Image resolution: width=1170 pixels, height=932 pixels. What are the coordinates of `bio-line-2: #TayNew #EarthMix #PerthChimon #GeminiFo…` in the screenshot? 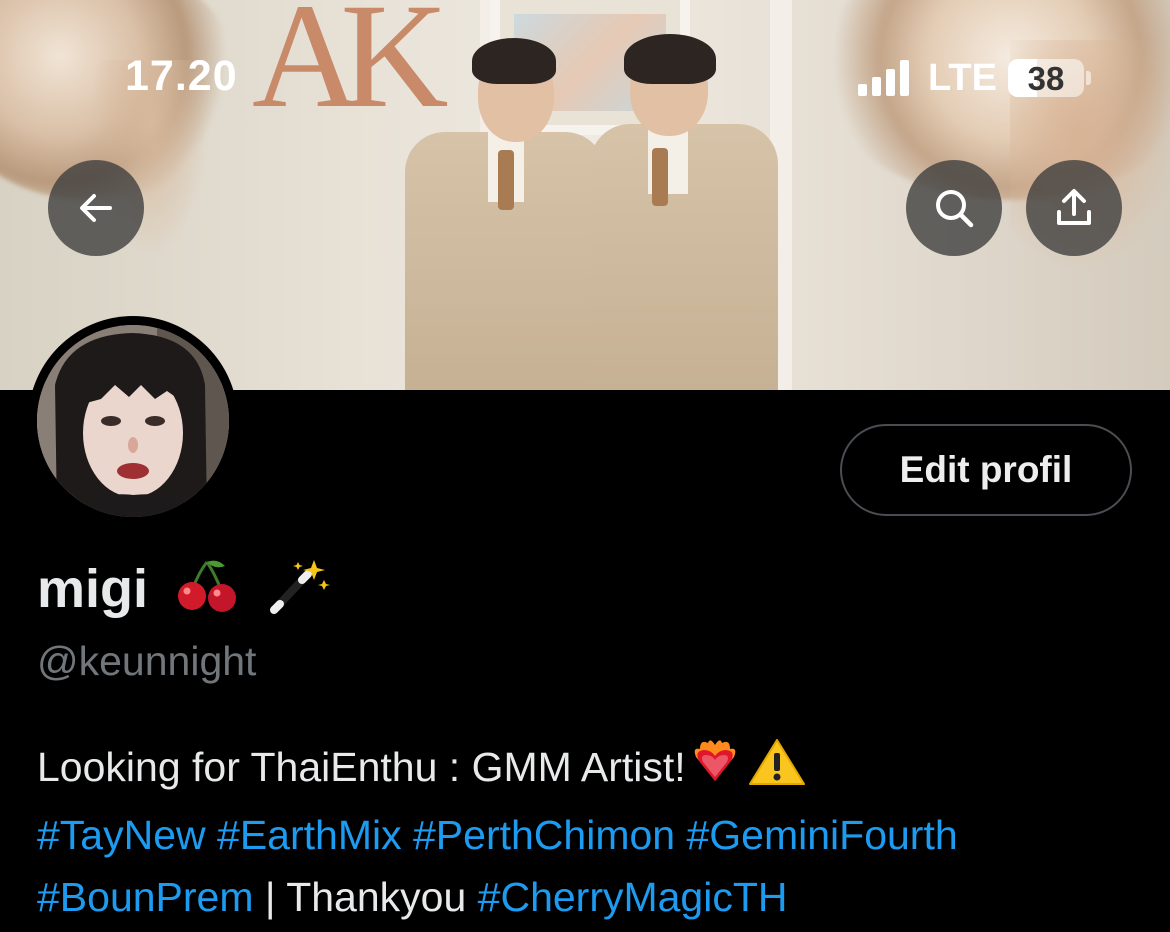 It's located at (592, 835).